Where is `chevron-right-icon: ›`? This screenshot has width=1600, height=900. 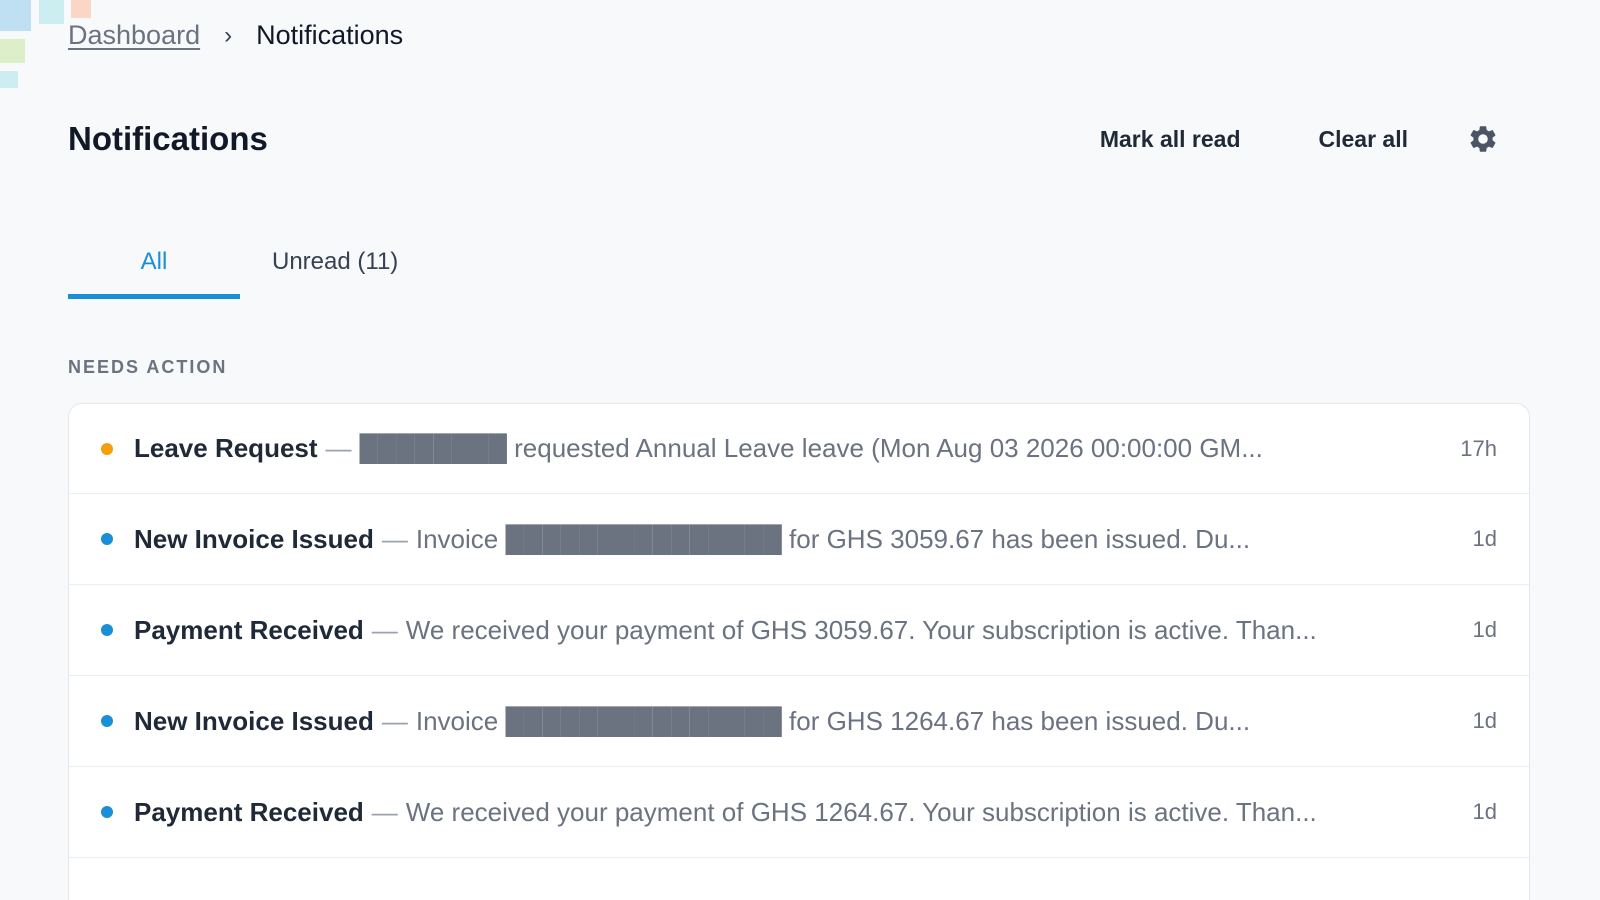
chevron-right-icon: › is located at coordinates (228, 35).